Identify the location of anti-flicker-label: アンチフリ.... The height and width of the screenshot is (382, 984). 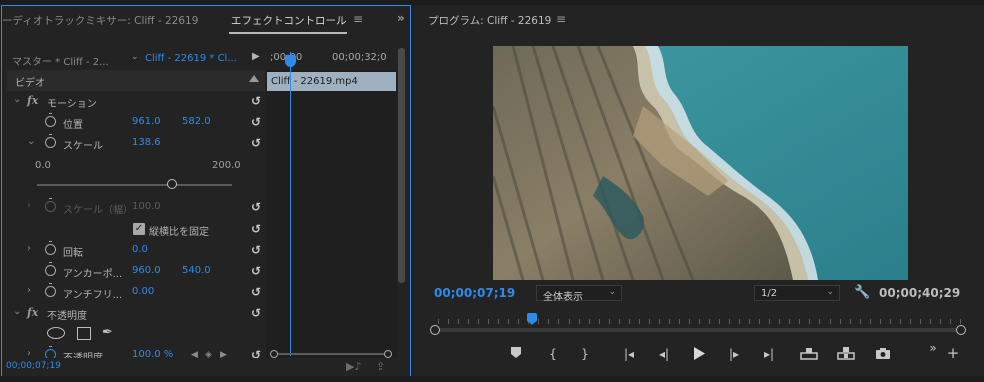
(93, 295).